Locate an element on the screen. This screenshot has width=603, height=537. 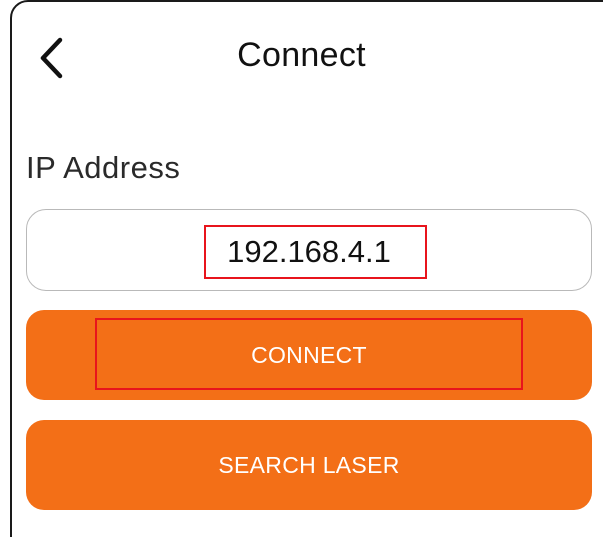
ip-value-highlight-box is located at coordinates (315, 252).